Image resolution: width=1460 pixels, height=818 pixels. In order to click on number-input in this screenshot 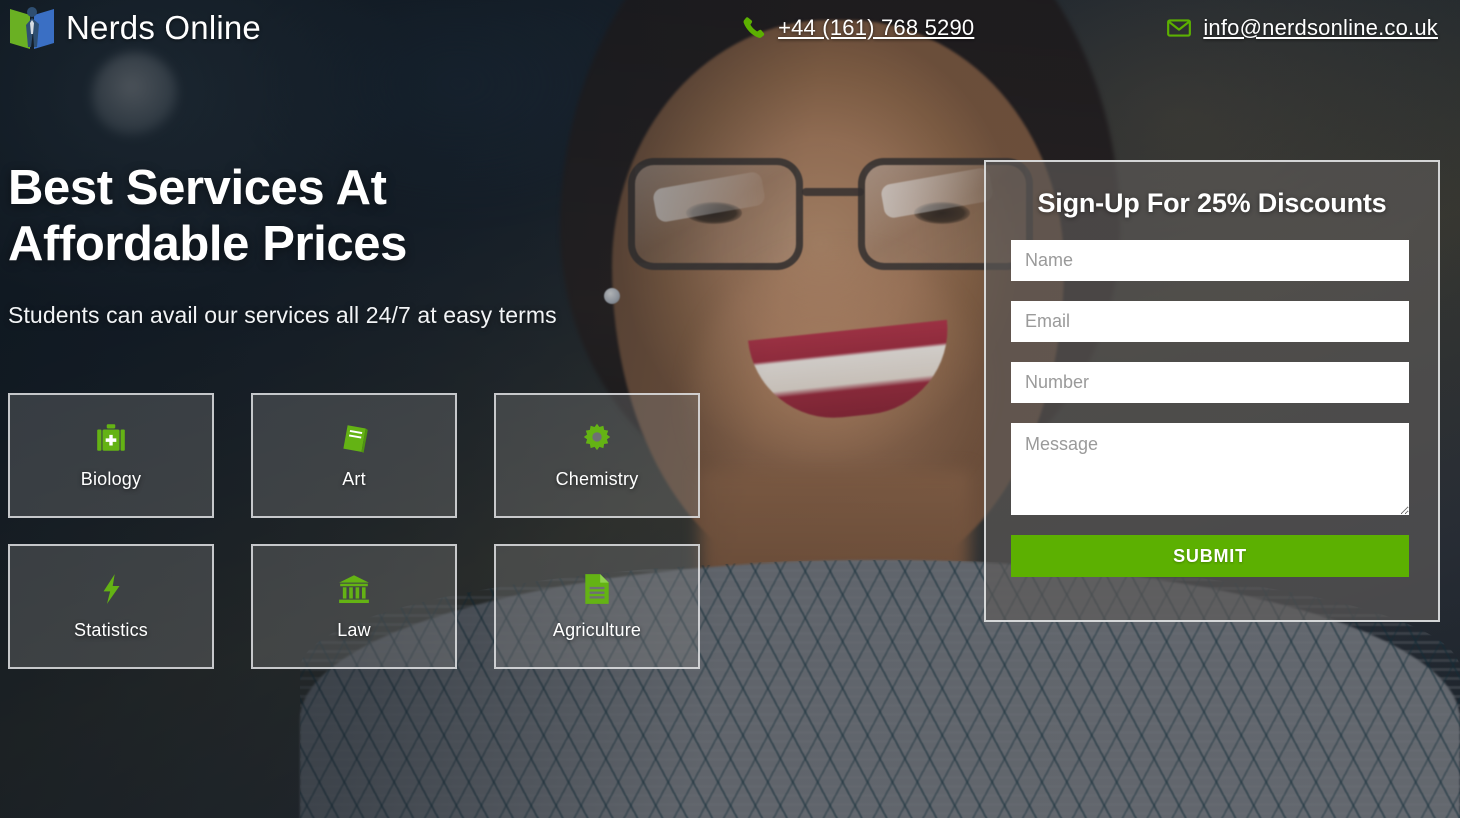, I will do `click(1210, 382)`.